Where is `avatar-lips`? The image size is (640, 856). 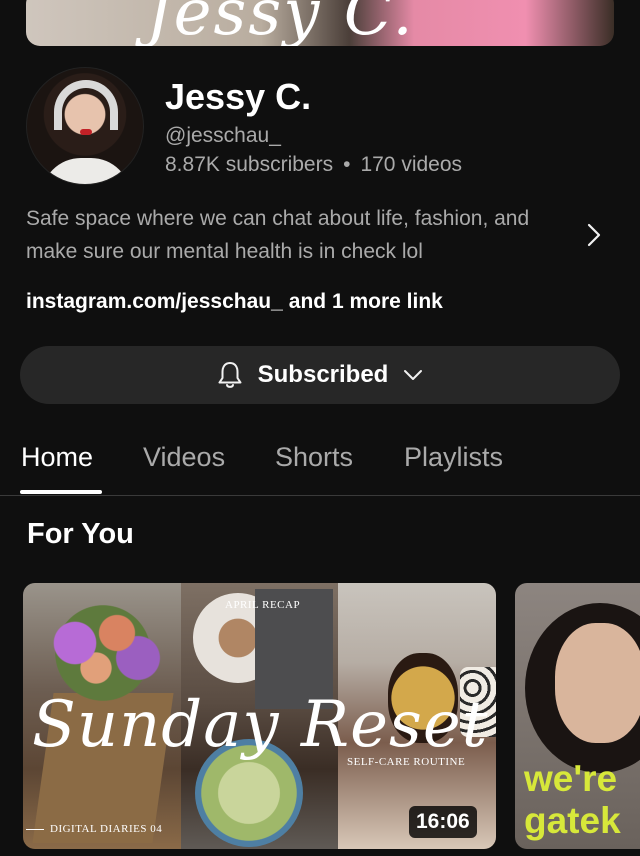 avatar-lips is located at coordinates (86, 132).